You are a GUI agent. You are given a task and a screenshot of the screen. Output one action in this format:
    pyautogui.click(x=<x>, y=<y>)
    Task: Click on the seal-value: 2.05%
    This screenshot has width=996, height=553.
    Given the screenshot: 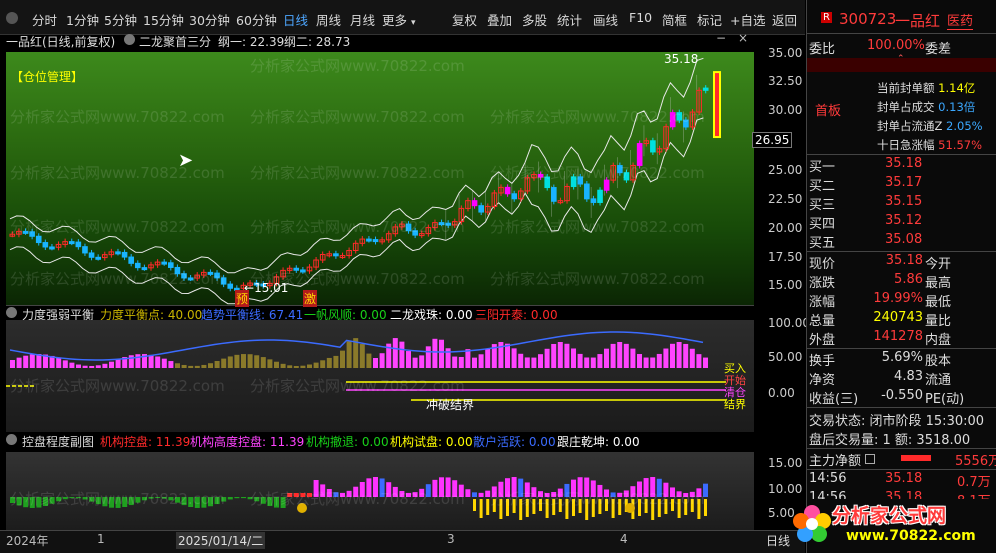 What is the action you would take?
    pyautogui.click(x=964, y=126)
    